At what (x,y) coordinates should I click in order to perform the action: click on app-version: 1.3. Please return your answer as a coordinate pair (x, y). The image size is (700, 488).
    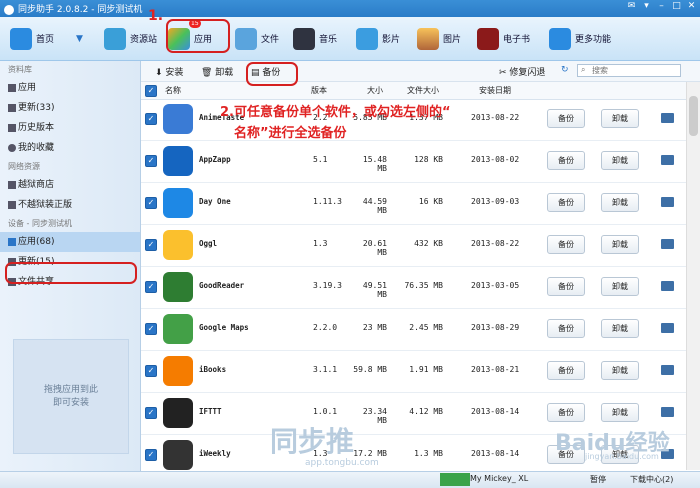
    Looking at the image, I should click on (320, 243).